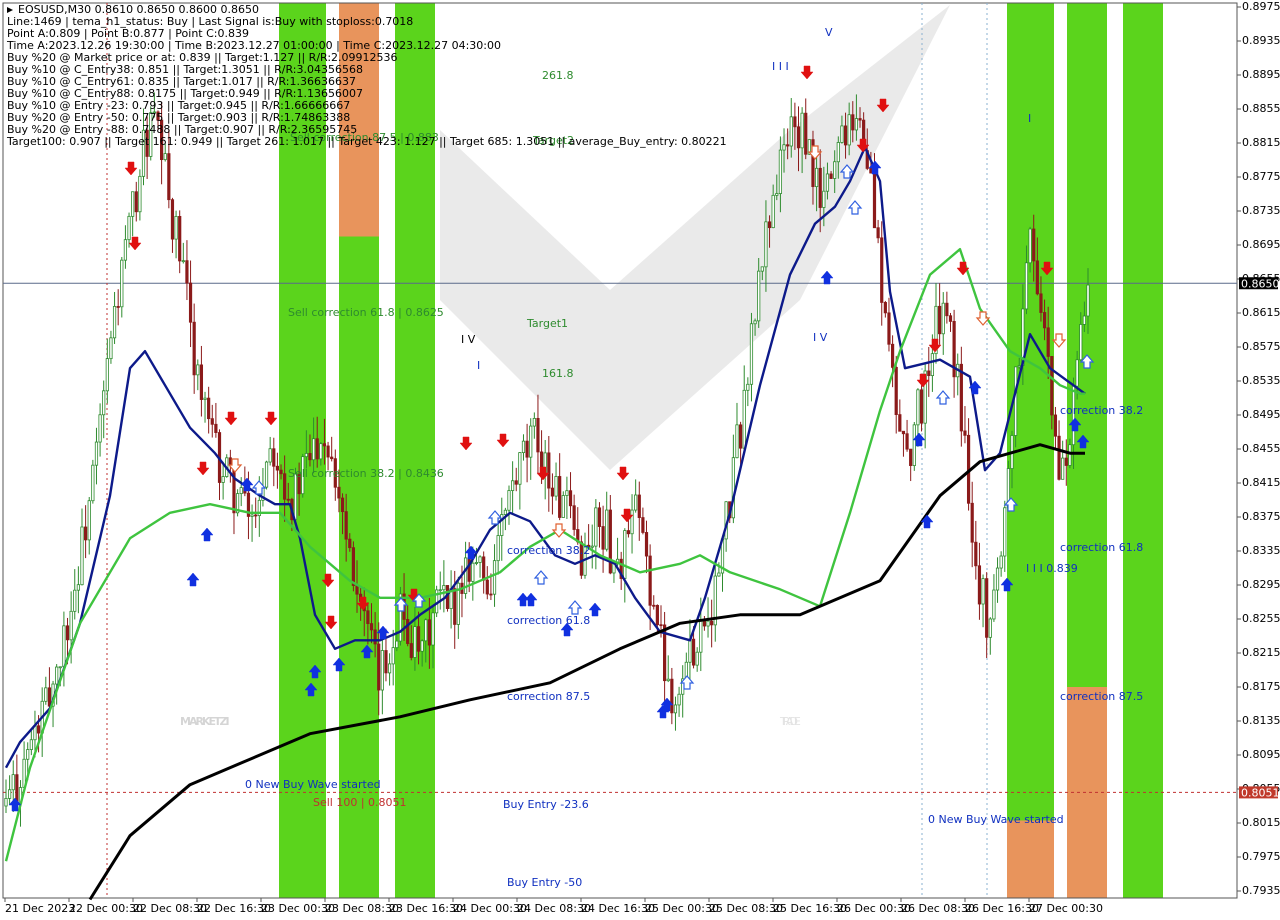  I want to click on y-tick-label: 0.7975, so click(1261, 856).